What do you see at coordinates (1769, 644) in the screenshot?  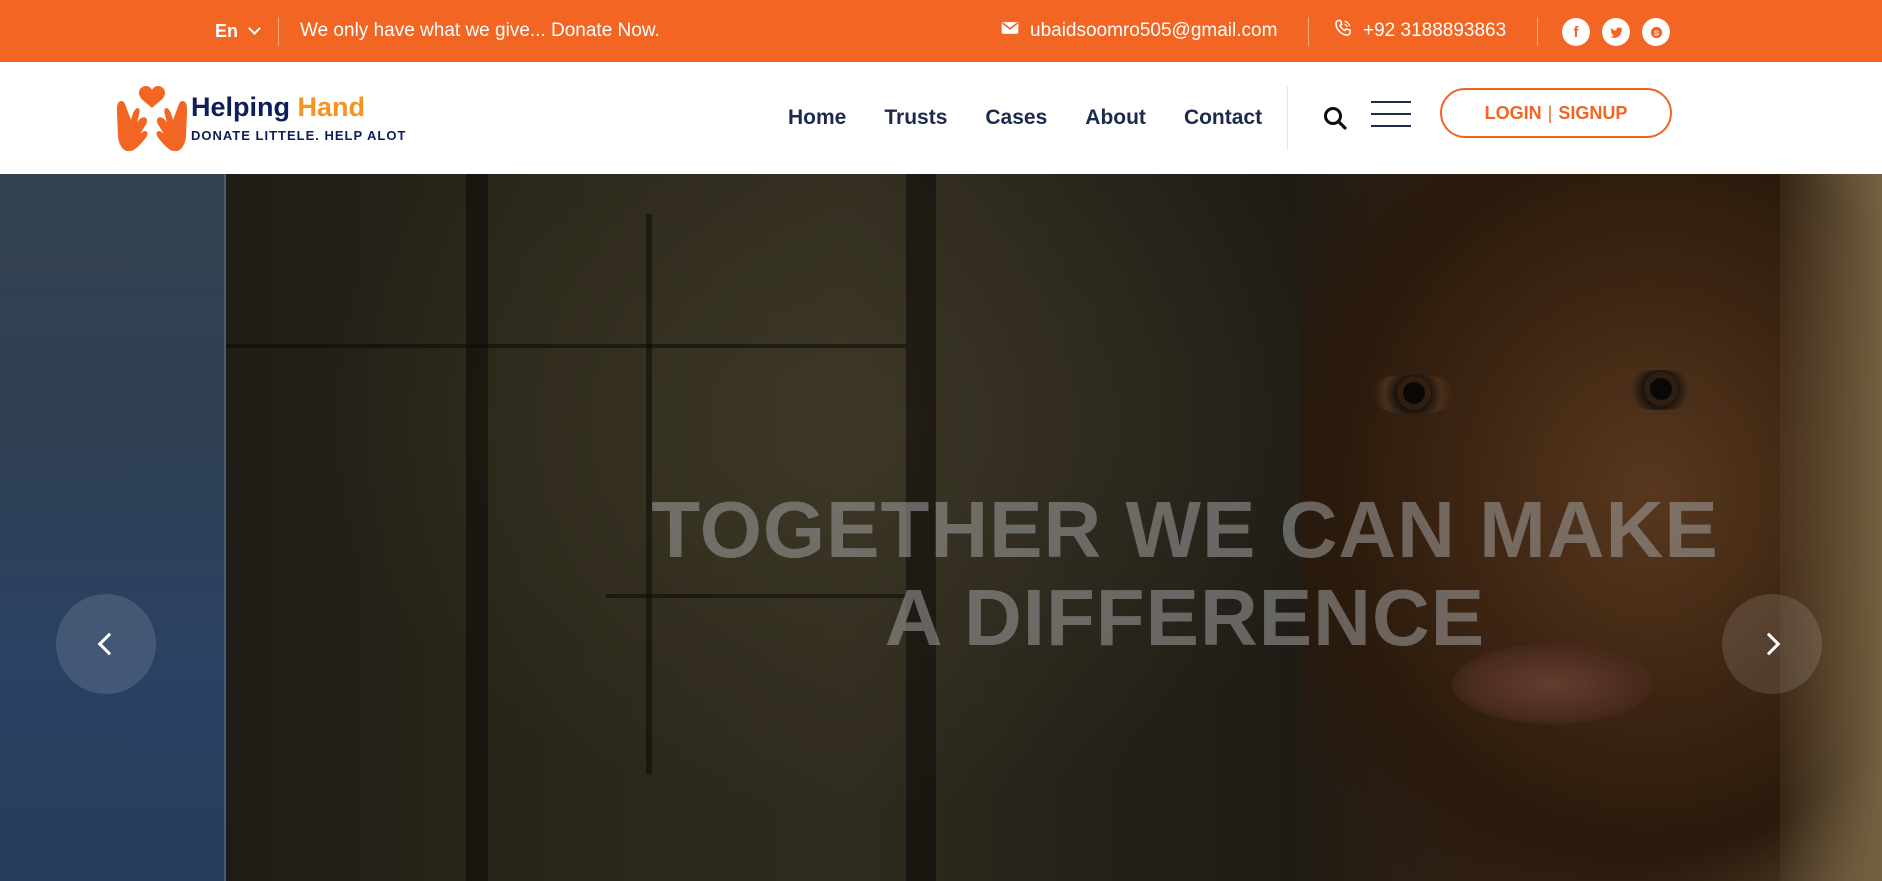 I see `chevron-right-icon` at bounding box center [1769, 644].